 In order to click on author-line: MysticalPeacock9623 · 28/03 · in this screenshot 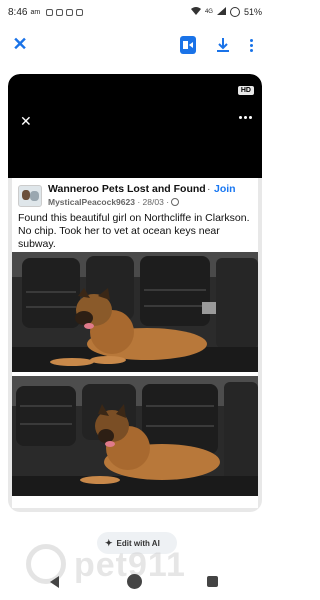, I will do `click(114, 202)`.